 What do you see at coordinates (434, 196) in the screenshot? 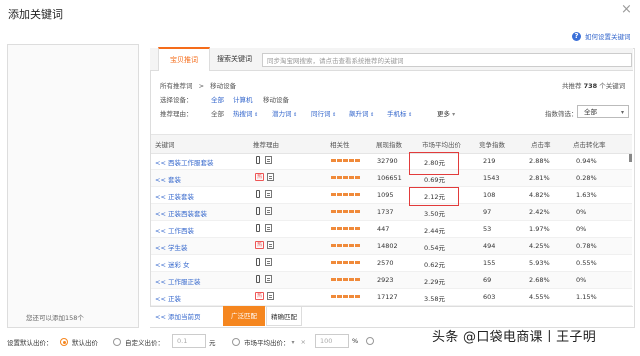
I see `highlight-box` at bounding box center [434, 196].